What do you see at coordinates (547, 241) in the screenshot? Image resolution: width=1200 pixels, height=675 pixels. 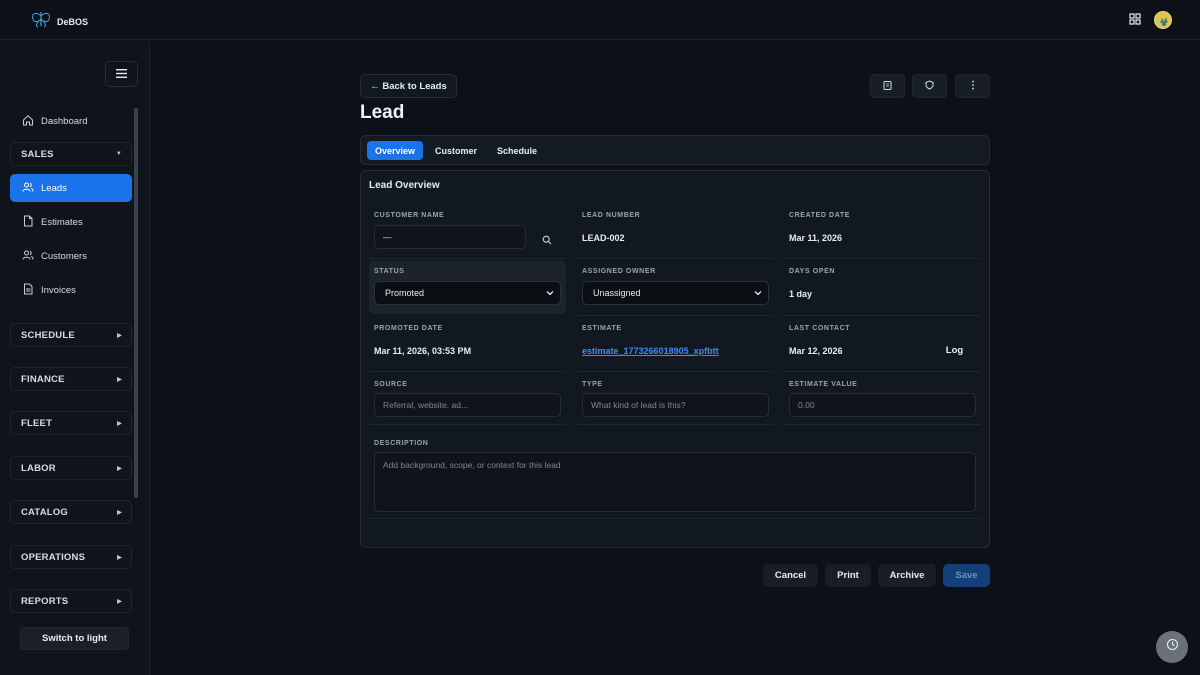 I see `search-icon` at bounding box center [547, 241].